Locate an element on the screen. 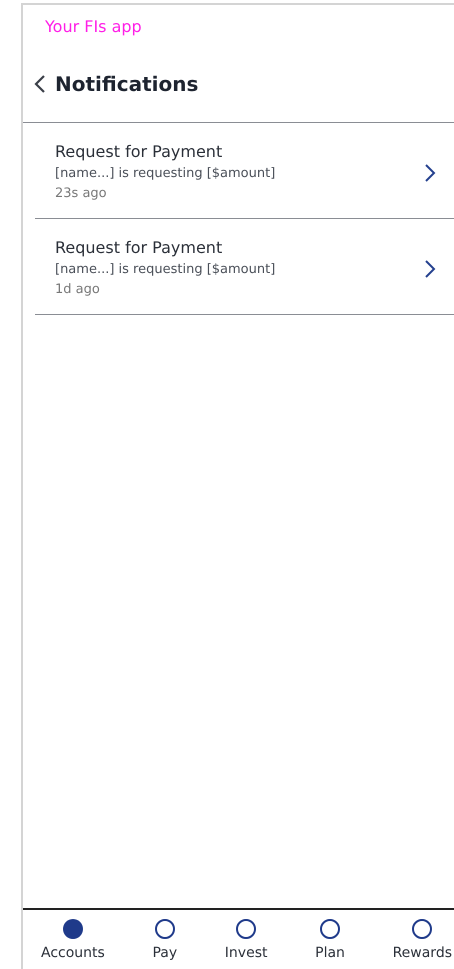  notification-time: 1d ago is located at coordinates (78, 290).